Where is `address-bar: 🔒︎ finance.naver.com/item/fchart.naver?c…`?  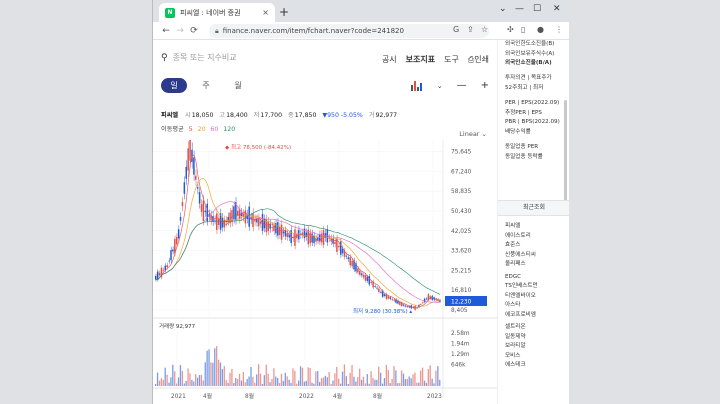 address-bar: 🔒︎ finance.naver.com/item/fchart.naver?c… is located at coordinates (349, 31).